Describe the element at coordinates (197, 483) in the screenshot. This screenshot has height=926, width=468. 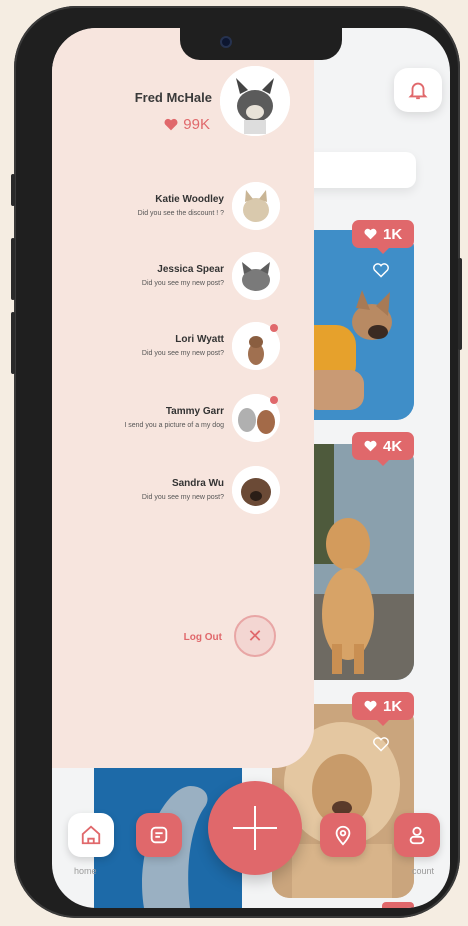
I see `message-sender: Sandra Wu` at that location.